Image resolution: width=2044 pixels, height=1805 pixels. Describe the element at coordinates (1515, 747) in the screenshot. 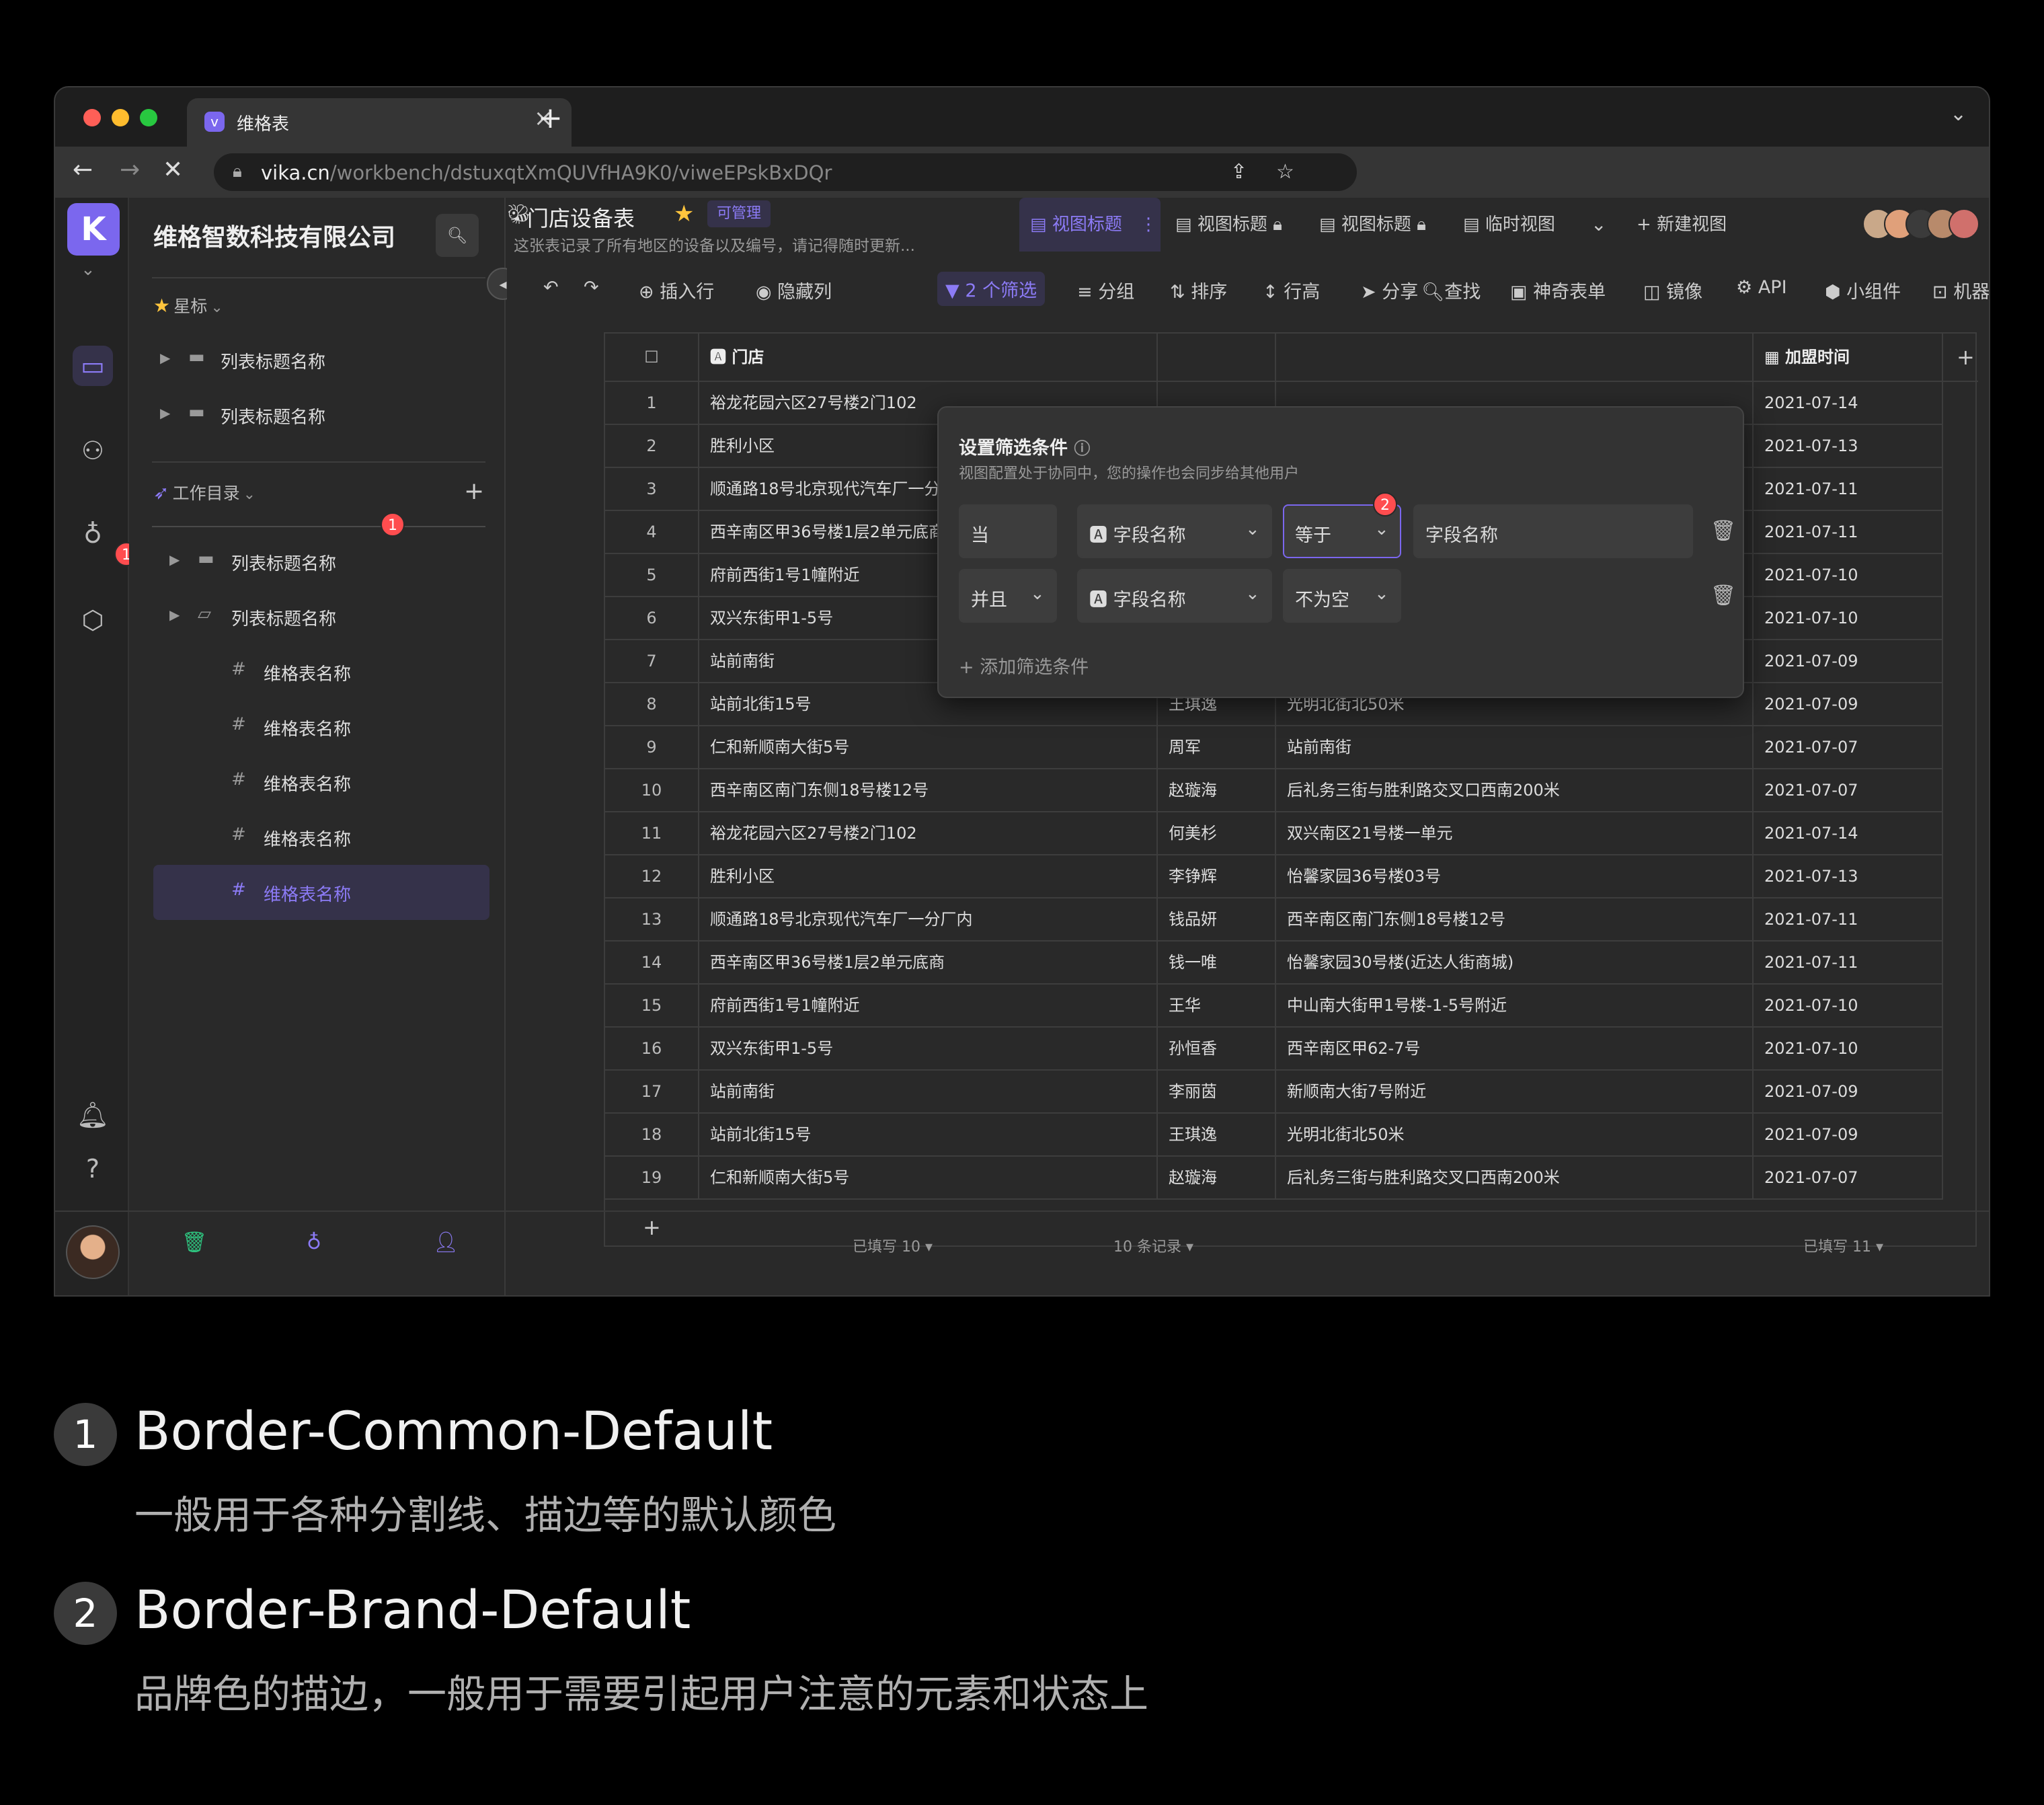

I see `address-cell: 站前南街` at that location.